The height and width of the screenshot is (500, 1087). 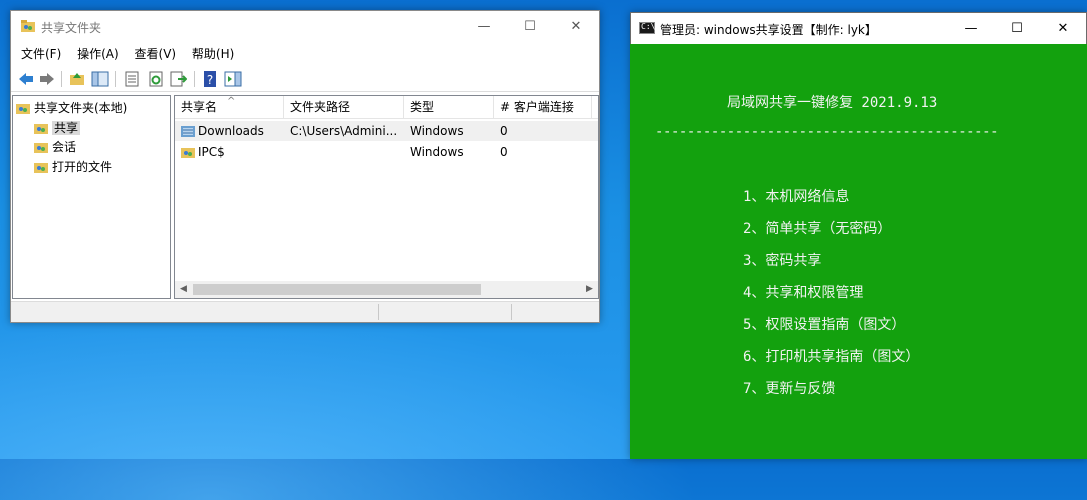 I want to click on console-title: 管理员: windows共享设置【制作: lyk】, so click(x=768, y=30).